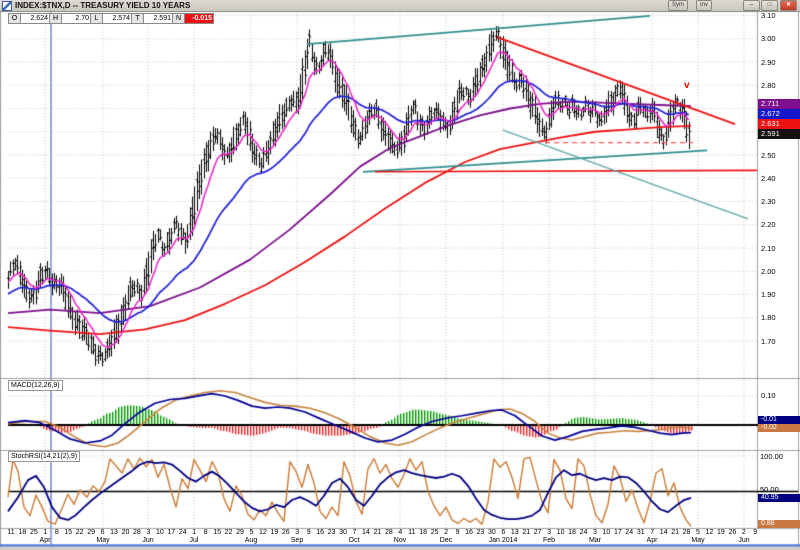  Describe the element at coordinates (117, 18) in the screenshot. I see `low-value: 2.574` at that location.